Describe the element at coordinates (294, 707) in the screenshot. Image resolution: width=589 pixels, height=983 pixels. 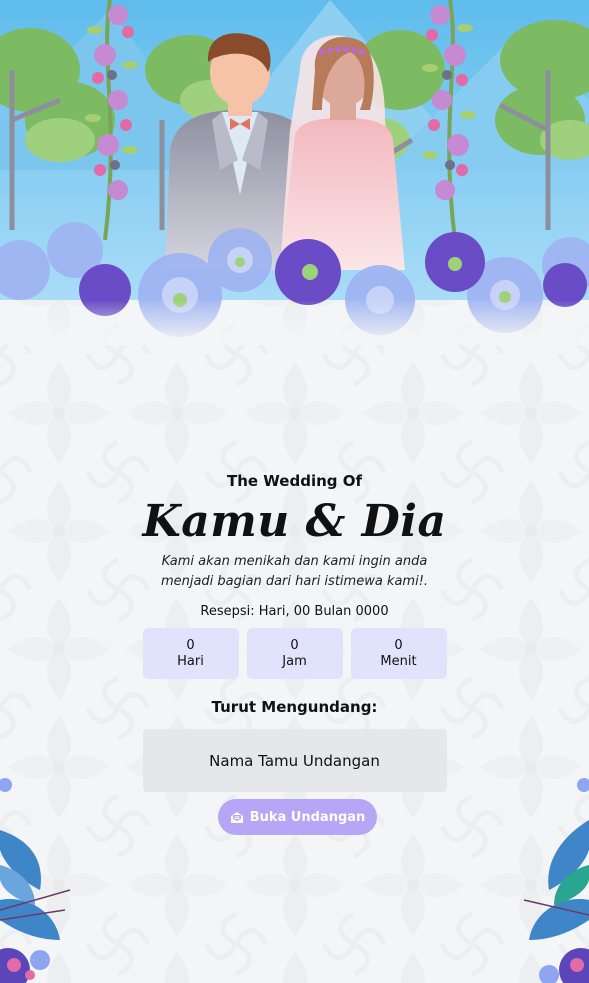
I see `invite-heading: Turut Mengundang:` at that location.